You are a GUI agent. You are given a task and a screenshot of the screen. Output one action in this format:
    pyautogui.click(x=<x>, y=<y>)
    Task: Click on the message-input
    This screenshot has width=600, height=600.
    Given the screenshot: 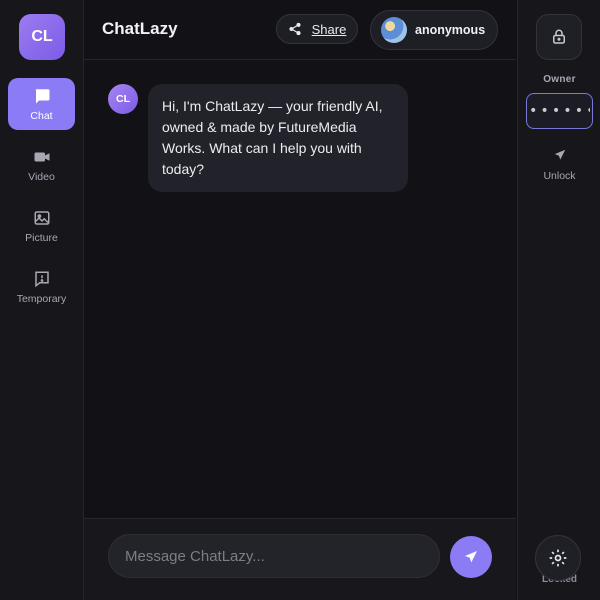 What is the action you would take?
    pyautogui.click(x=274, y=556)
    